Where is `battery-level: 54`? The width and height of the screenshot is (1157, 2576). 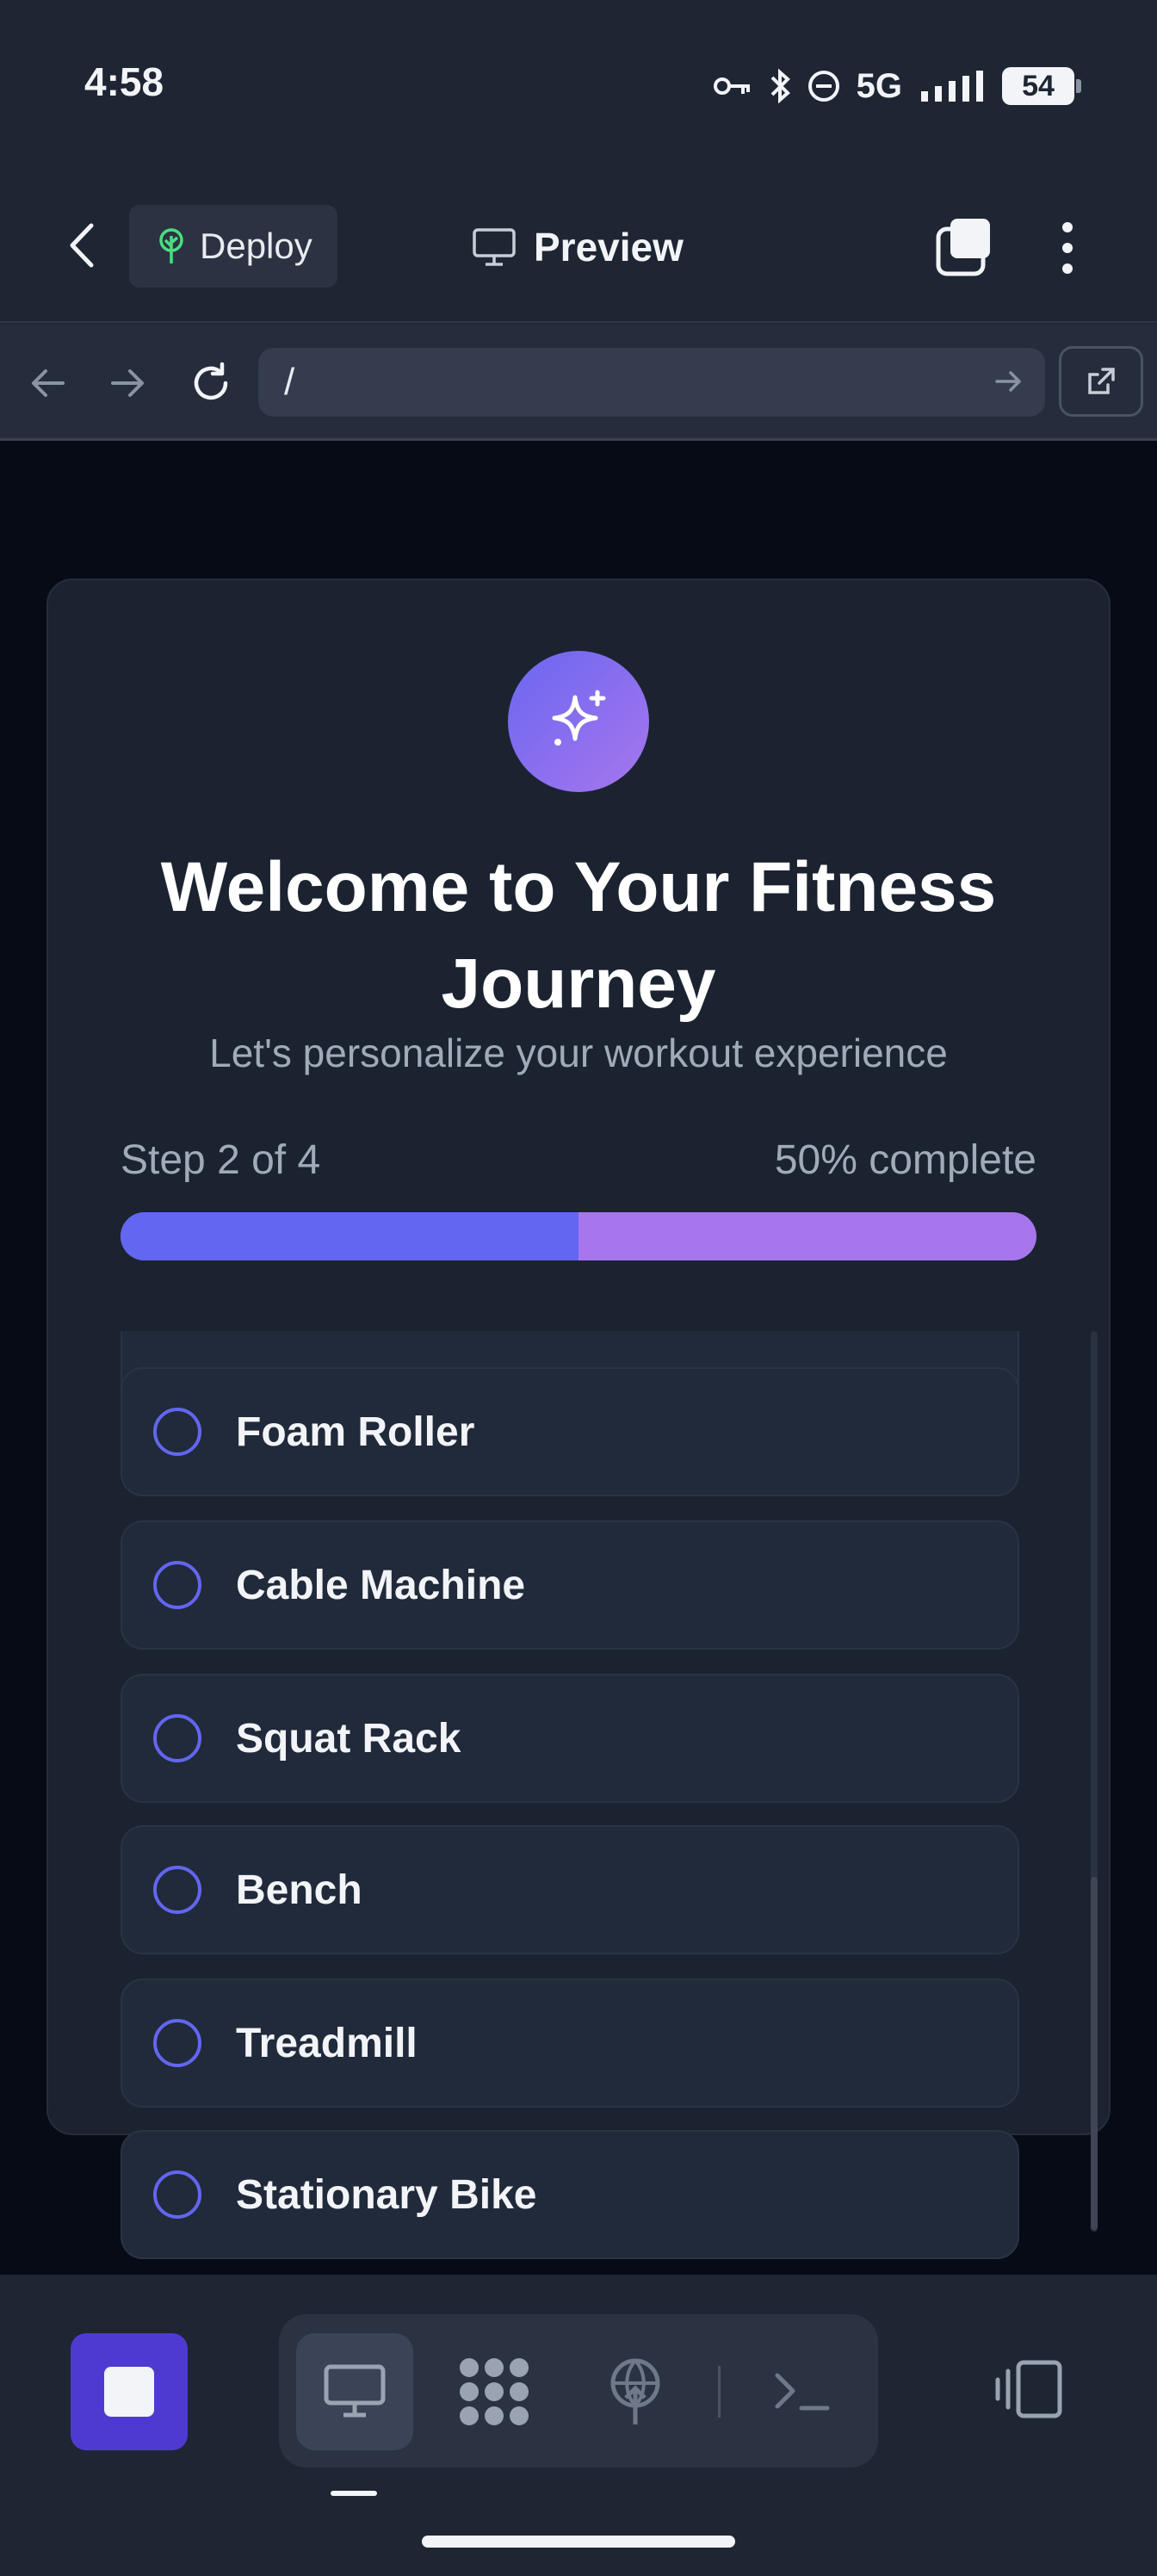
battery-level: 54 is located at coordinates (1038, 85).